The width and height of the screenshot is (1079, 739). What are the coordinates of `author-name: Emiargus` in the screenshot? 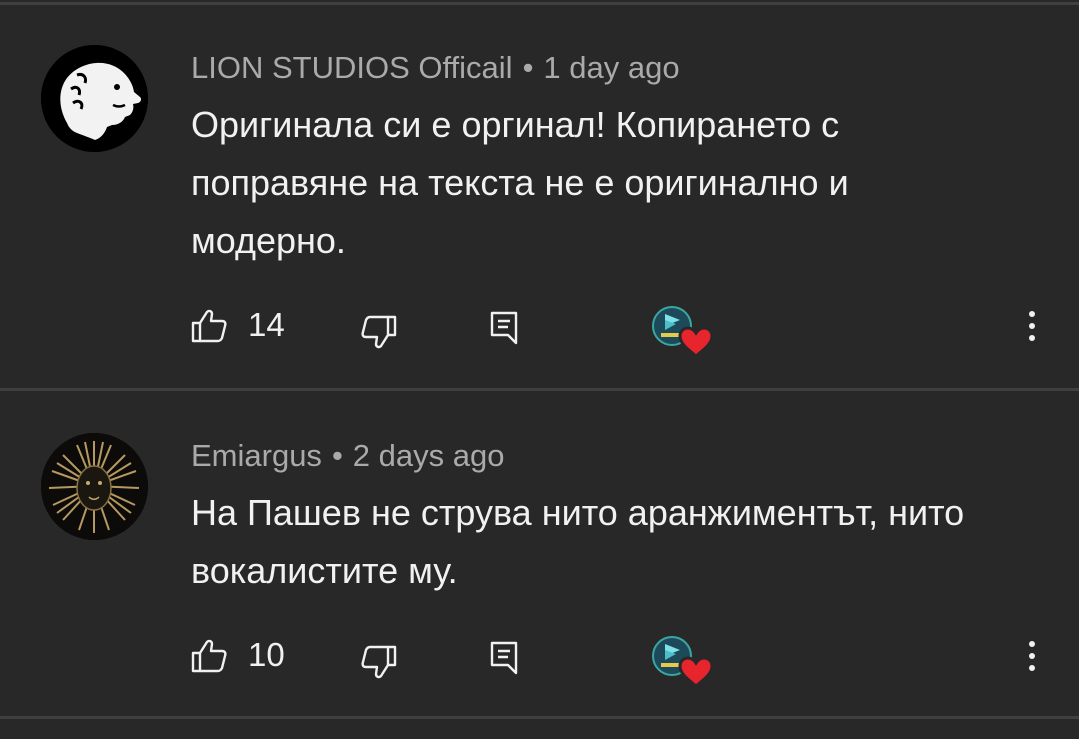 It's located at (256, 455).